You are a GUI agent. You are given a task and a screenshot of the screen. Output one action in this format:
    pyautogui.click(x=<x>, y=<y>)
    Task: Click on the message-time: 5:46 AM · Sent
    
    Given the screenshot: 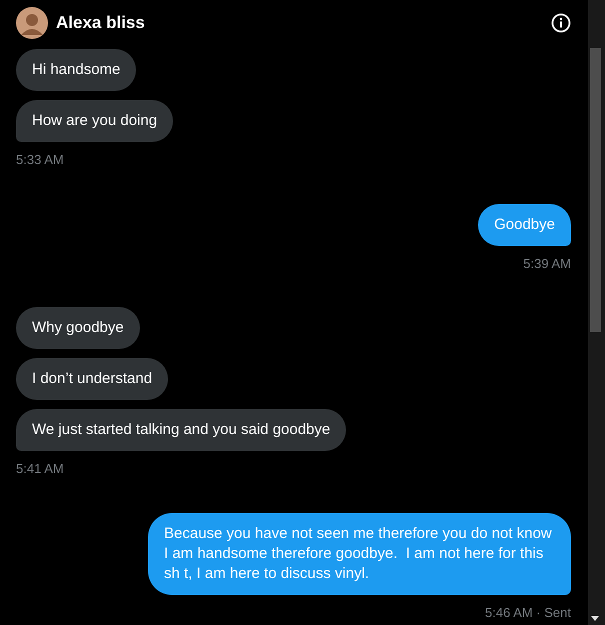 What is the action you would take?
    pyautogui.click(x=528, y=613)
    